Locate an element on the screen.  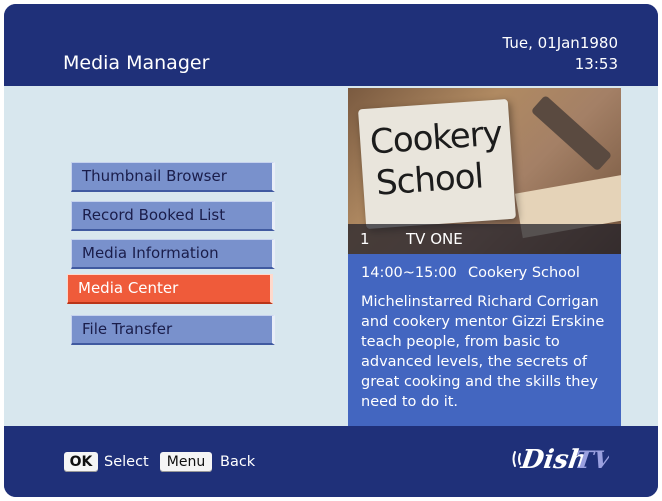
dish-tv-logo: Dish TV is located at coordinates (560, 459).